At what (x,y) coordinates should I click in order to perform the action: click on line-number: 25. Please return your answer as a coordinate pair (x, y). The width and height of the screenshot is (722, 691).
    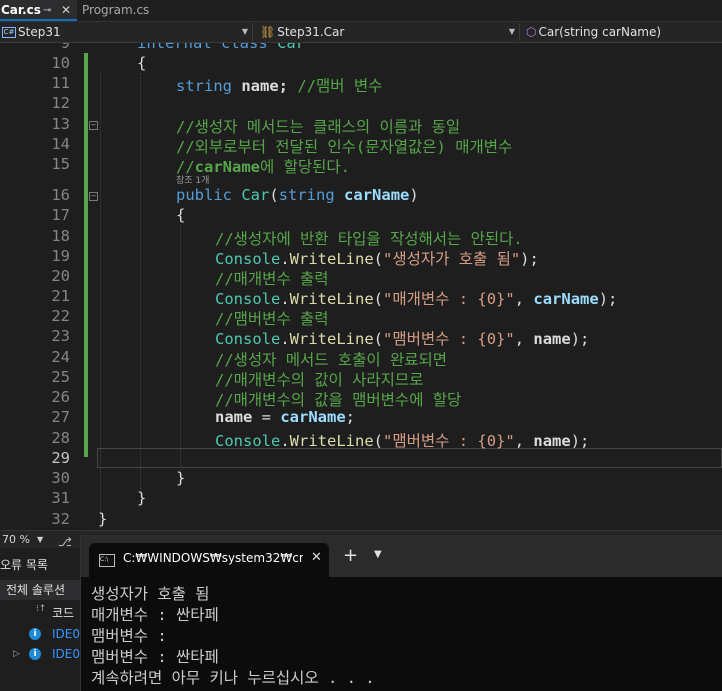
    Looking at the image, I should click on (60, 377).